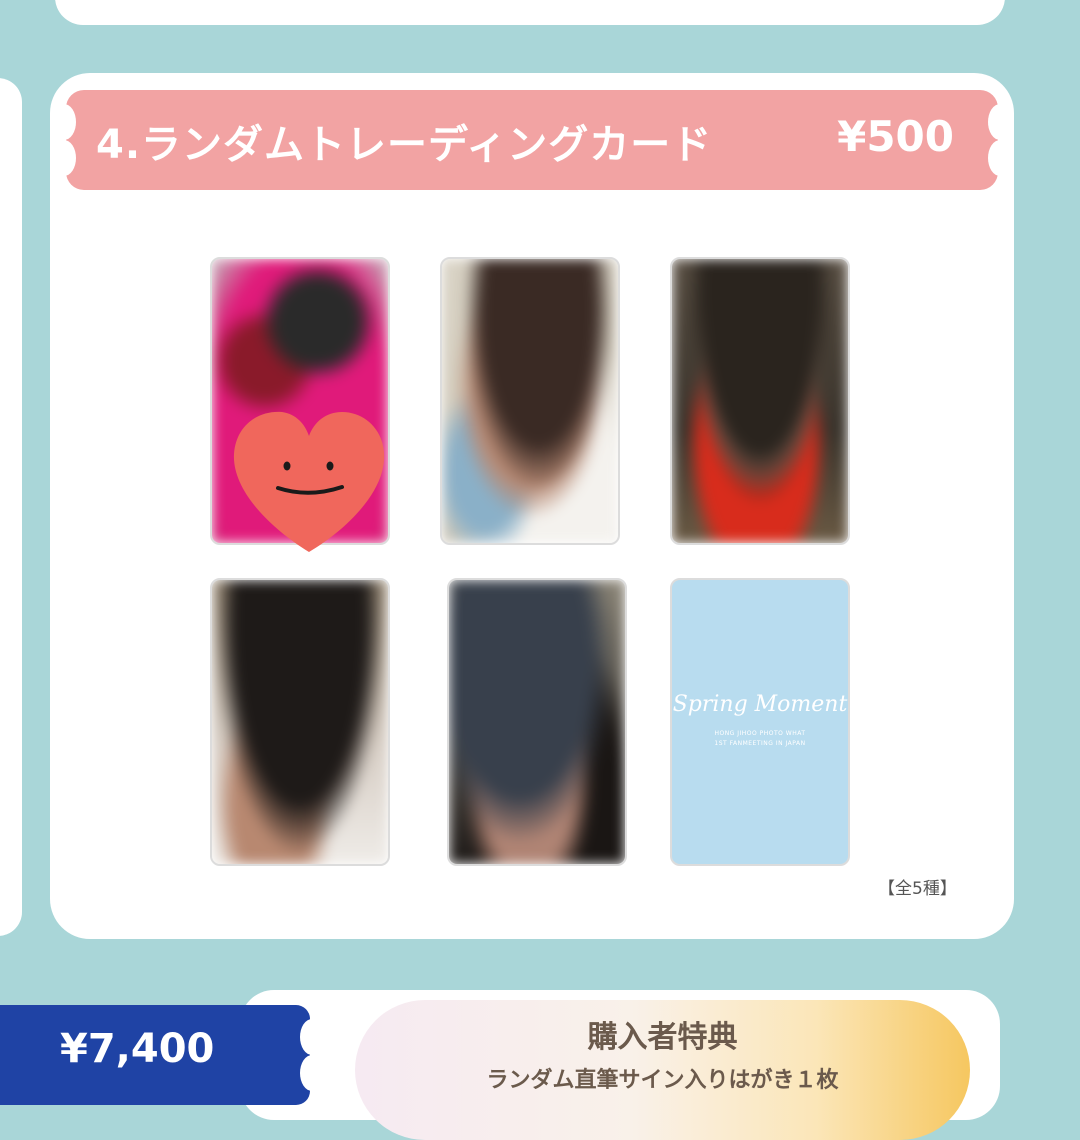 This screenshot has height=1140, width=1080. I want to click on bundle-price: ¥7,400, so click(137, 1049).